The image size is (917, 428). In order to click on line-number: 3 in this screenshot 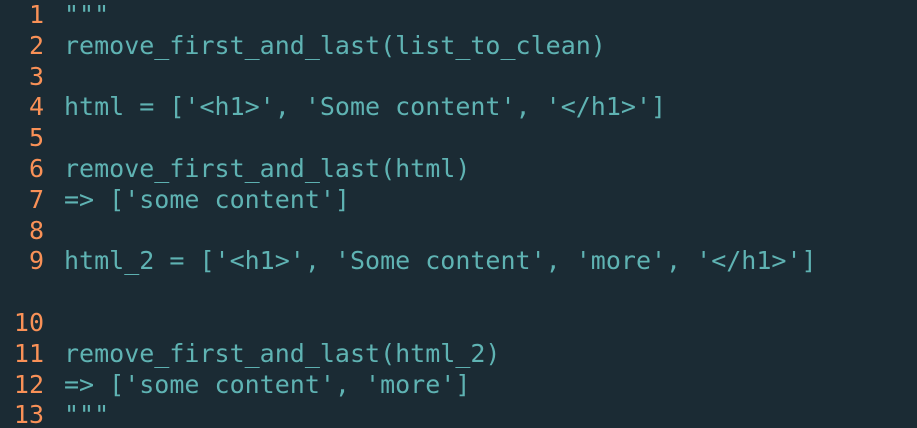, I will do `click(36, 76)`.